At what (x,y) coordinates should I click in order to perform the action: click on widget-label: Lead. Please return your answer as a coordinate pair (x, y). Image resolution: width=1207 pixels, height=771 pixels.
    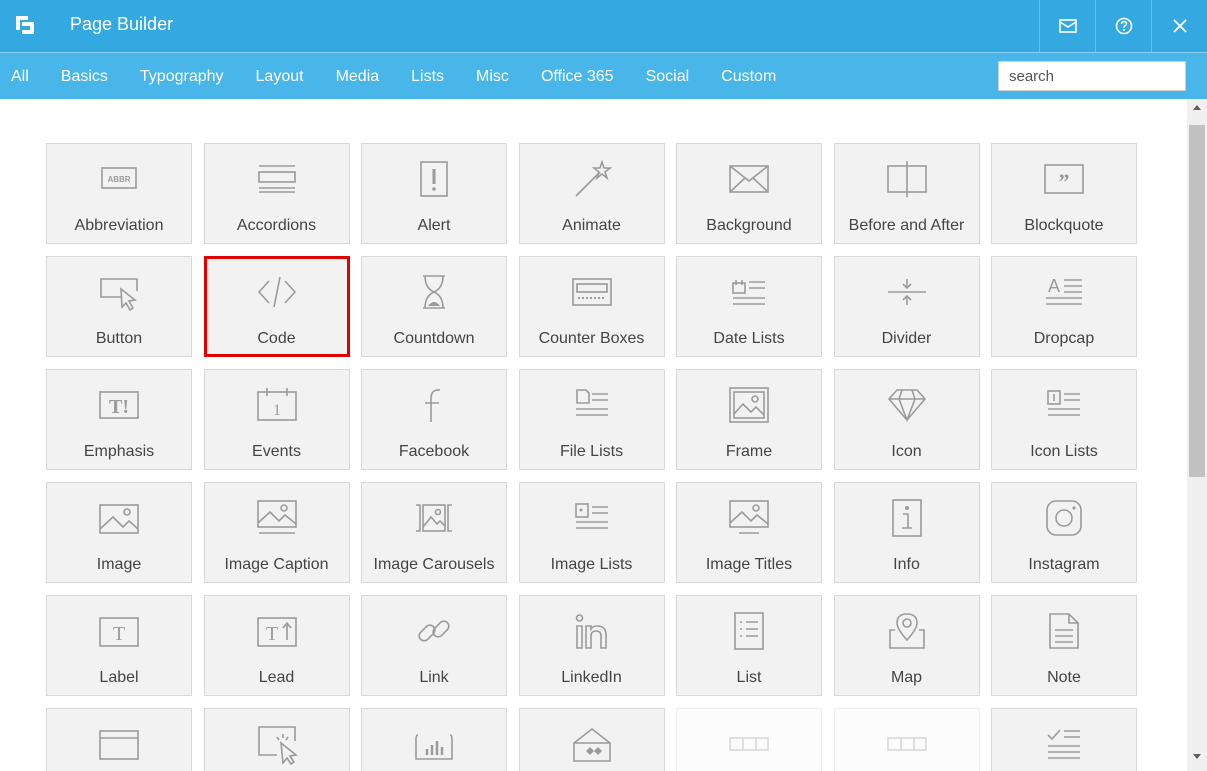
    Looking at the image, I should click on (276, 677).